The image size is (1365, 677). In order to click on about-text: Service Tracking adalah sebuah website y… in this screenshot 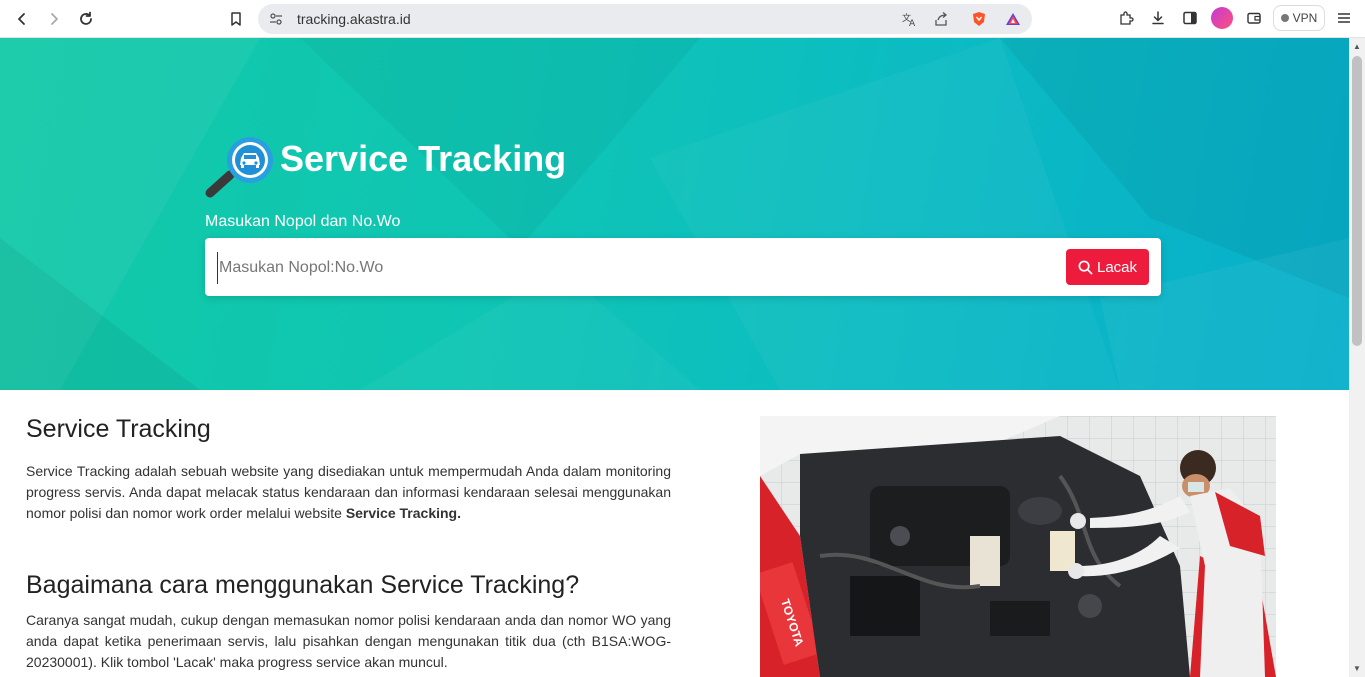, I will do `click(348, 492)`.